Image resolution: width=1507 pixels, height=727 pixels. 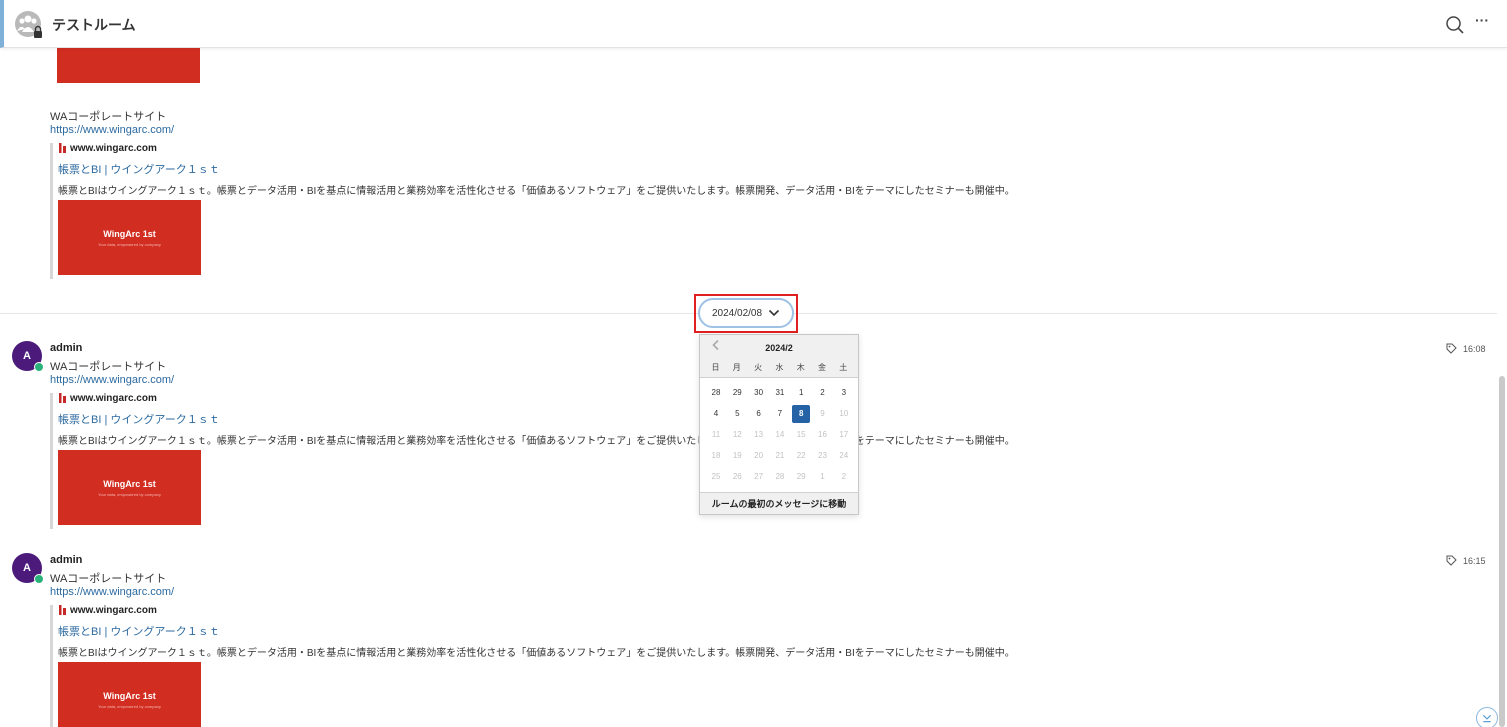 I want to click on scroll-to-bottom-icon, so click(x=1487, y=717).